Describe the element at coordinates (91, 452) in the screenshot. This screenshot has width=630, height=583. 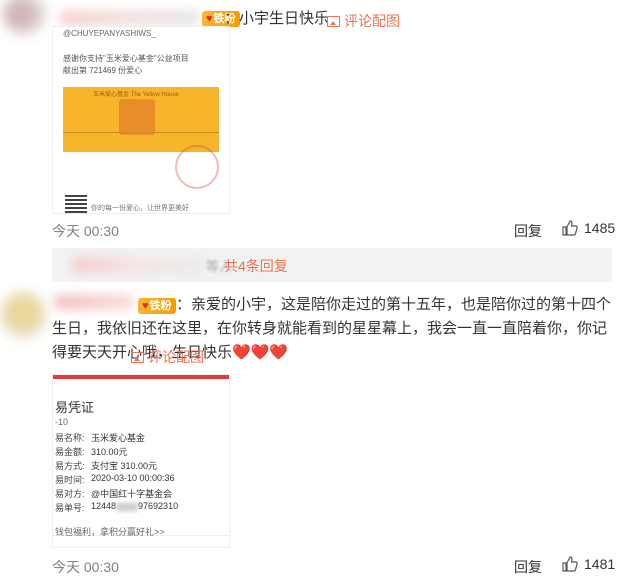
I see `receipt-row: 易金额: 310.00元` at that location.